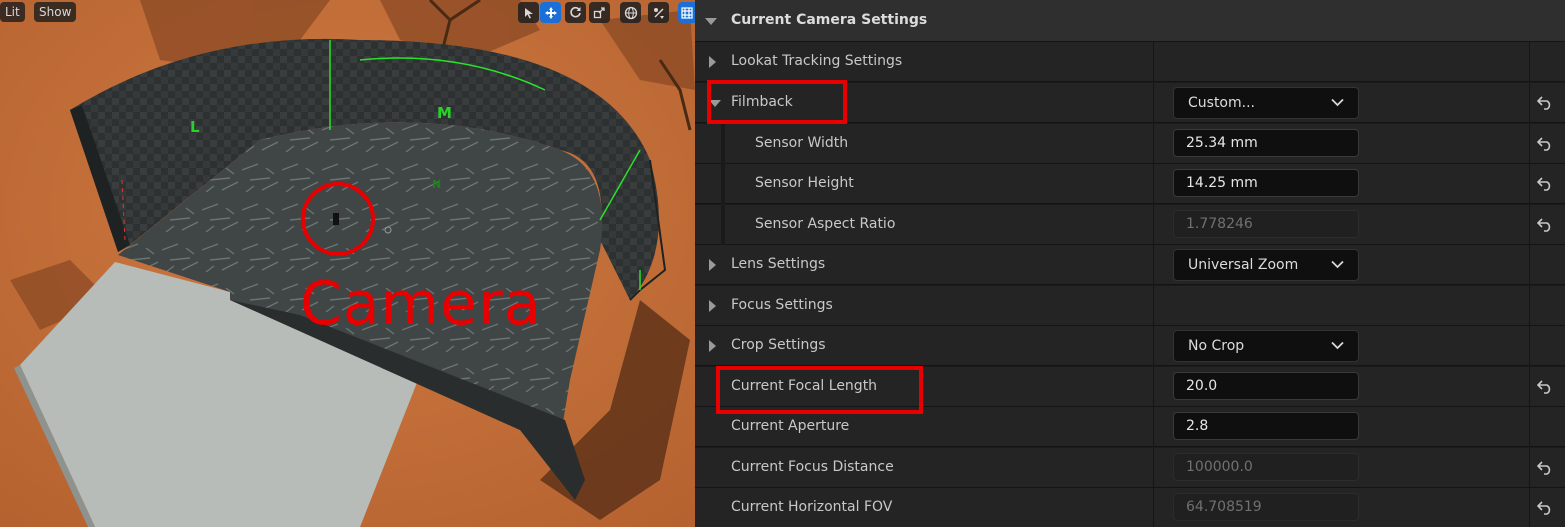  What do you see at coordinates (1216, 346) in the screenshot?
I see `combo-value: No Crop` at bounding box center [1216, 346].